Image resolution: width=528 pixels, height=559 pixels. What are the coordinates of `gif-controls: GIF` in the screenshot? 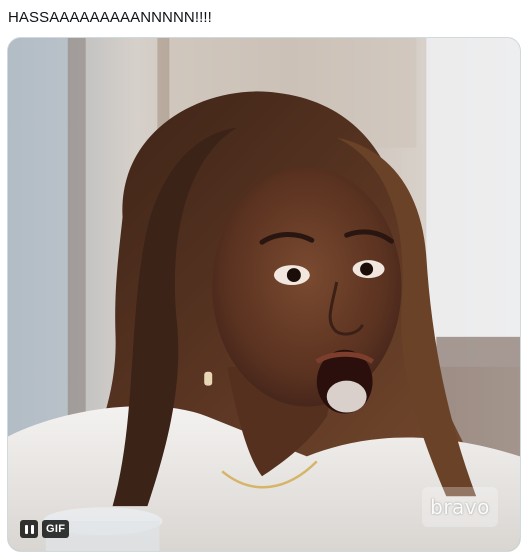 It's located at (45, 529).